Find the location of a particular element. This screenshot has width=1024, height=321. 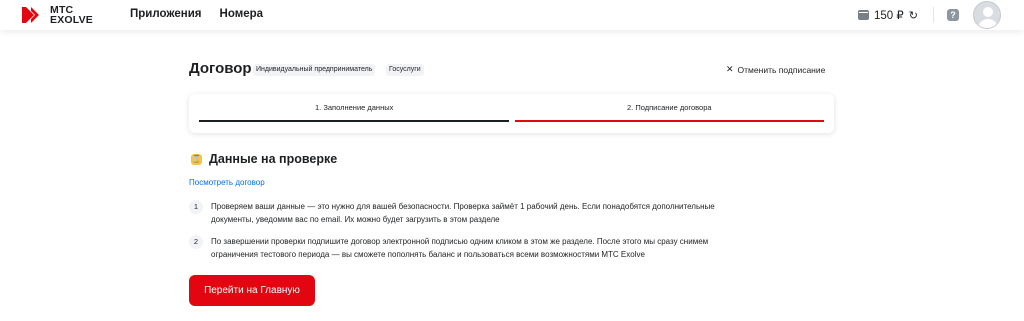

refresh-icon: ↻ is located at coordinates (913, 15).